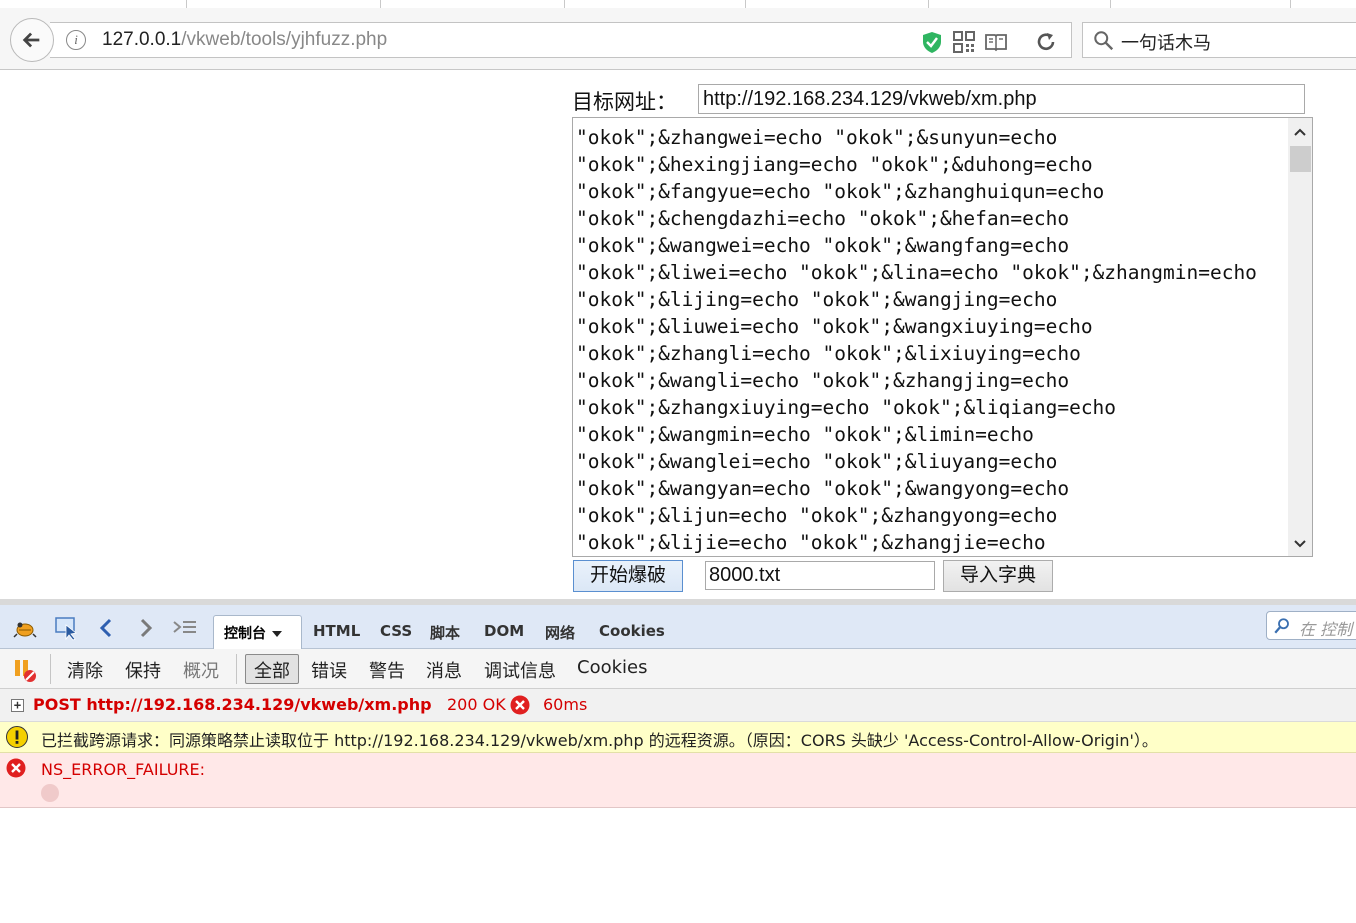 Image resolution: width=1356 pixels, height=923 pixels. What do you see at coordinates (1046, 42) in the screenshot?
I see `reload-icon` at bounding box center [1046, 42].